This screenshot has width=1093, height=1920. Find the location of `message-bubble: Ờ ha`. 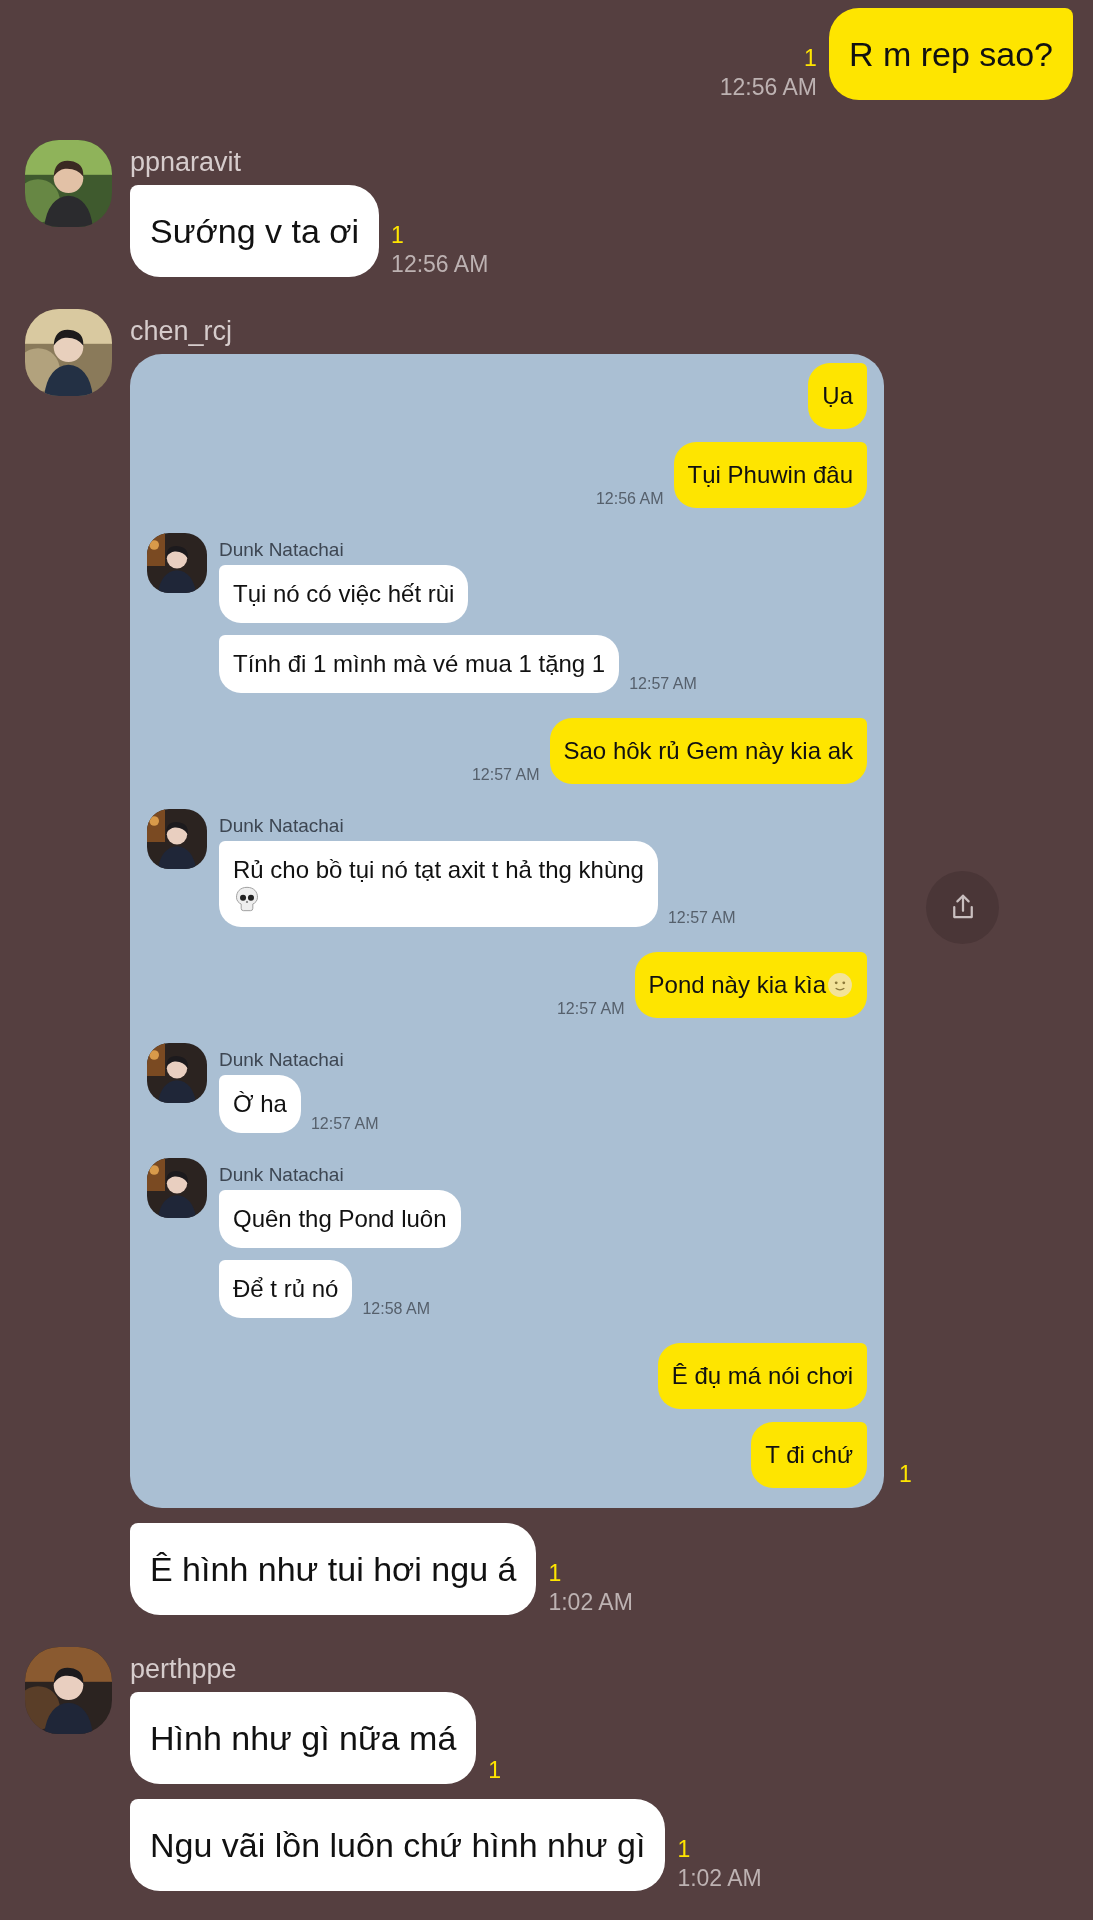

message-bubble: Ờ ha is located at coordinates (260, 1104).